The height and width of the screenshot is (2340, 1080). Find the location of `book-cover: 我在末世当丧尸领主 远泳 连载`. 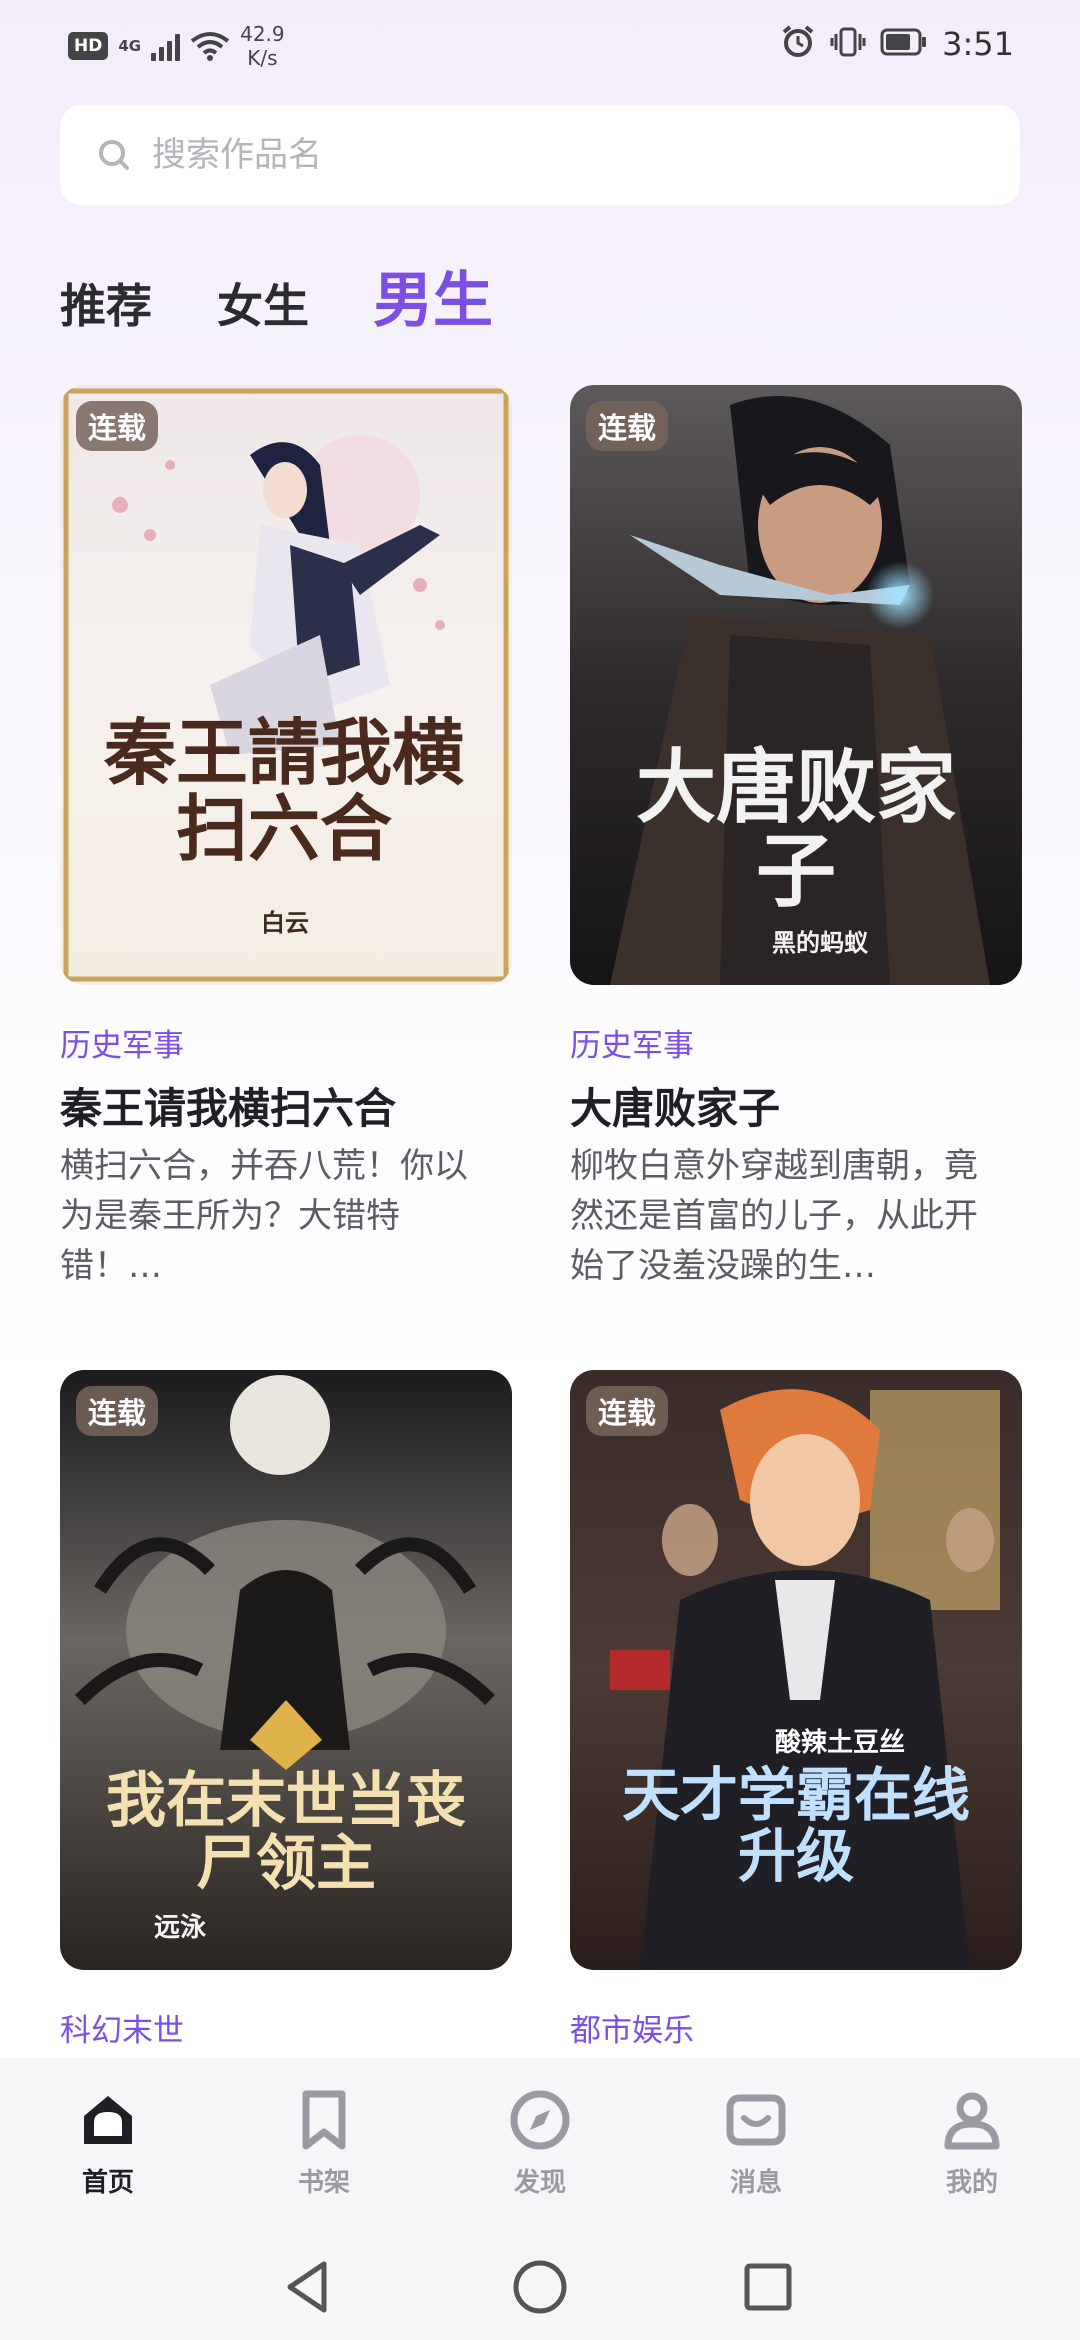

book-cover: 我在末世当丧尸领主 远泳 连载 is located at coordinates (286, 1670).